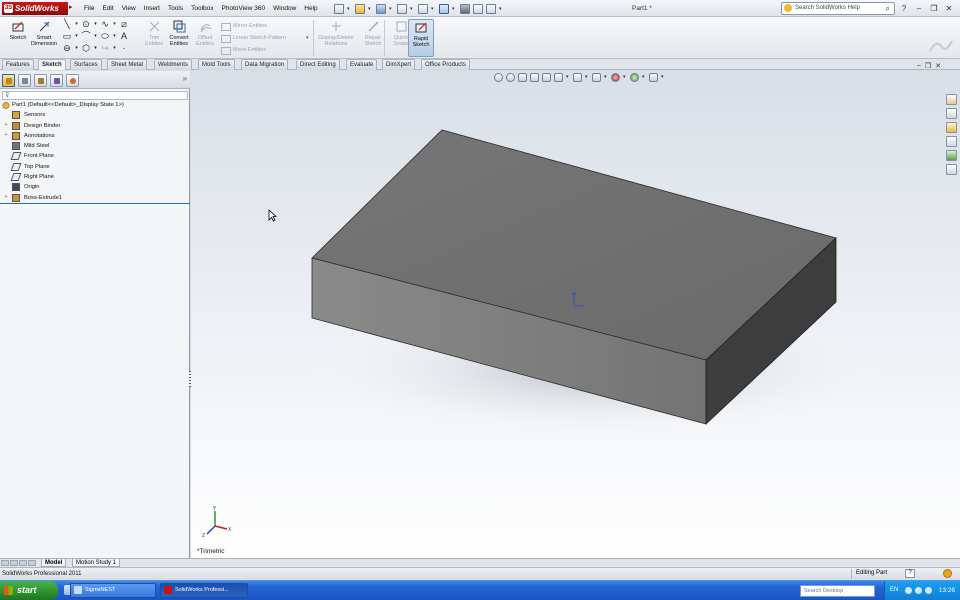  I want to click on tree-item: + Design Binder, so click(95, 126).